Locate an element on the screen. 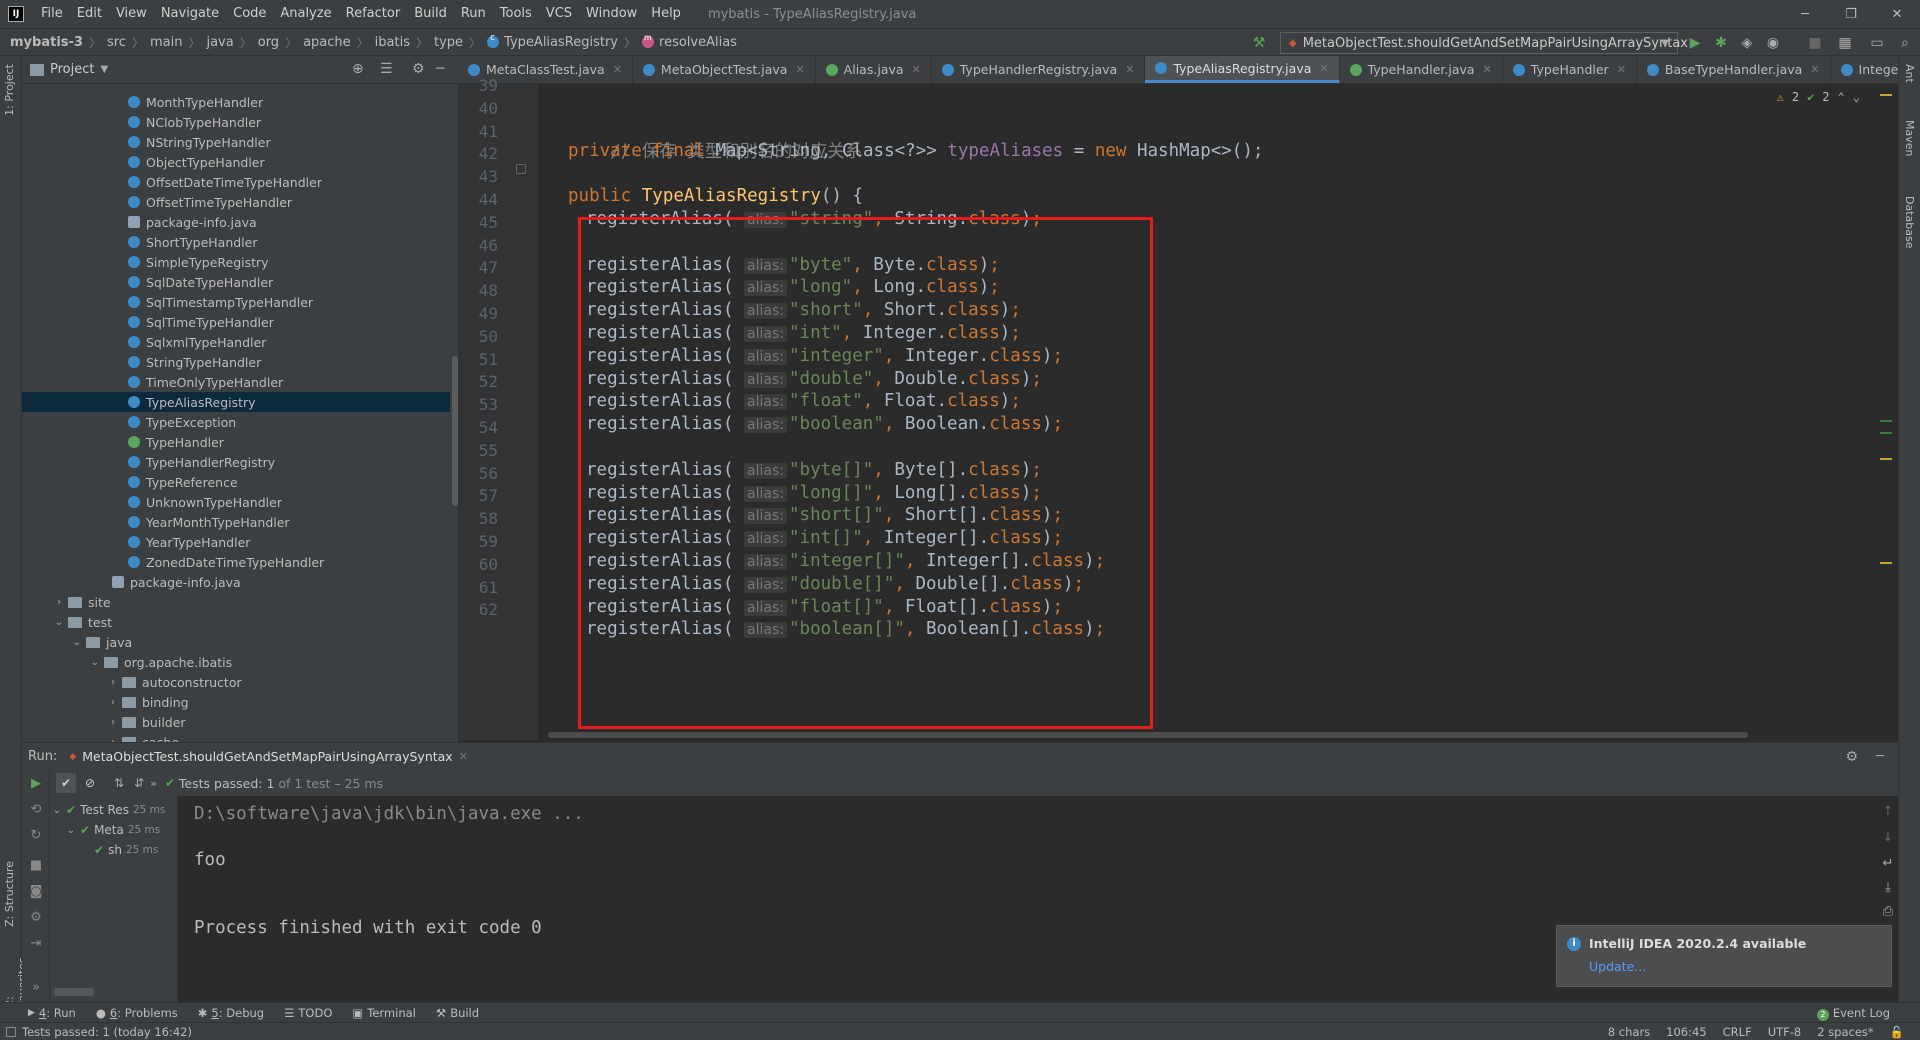 The image size is (1920, 1040). project-structure-icon: ▦ is located at coordinates (1845, 43).